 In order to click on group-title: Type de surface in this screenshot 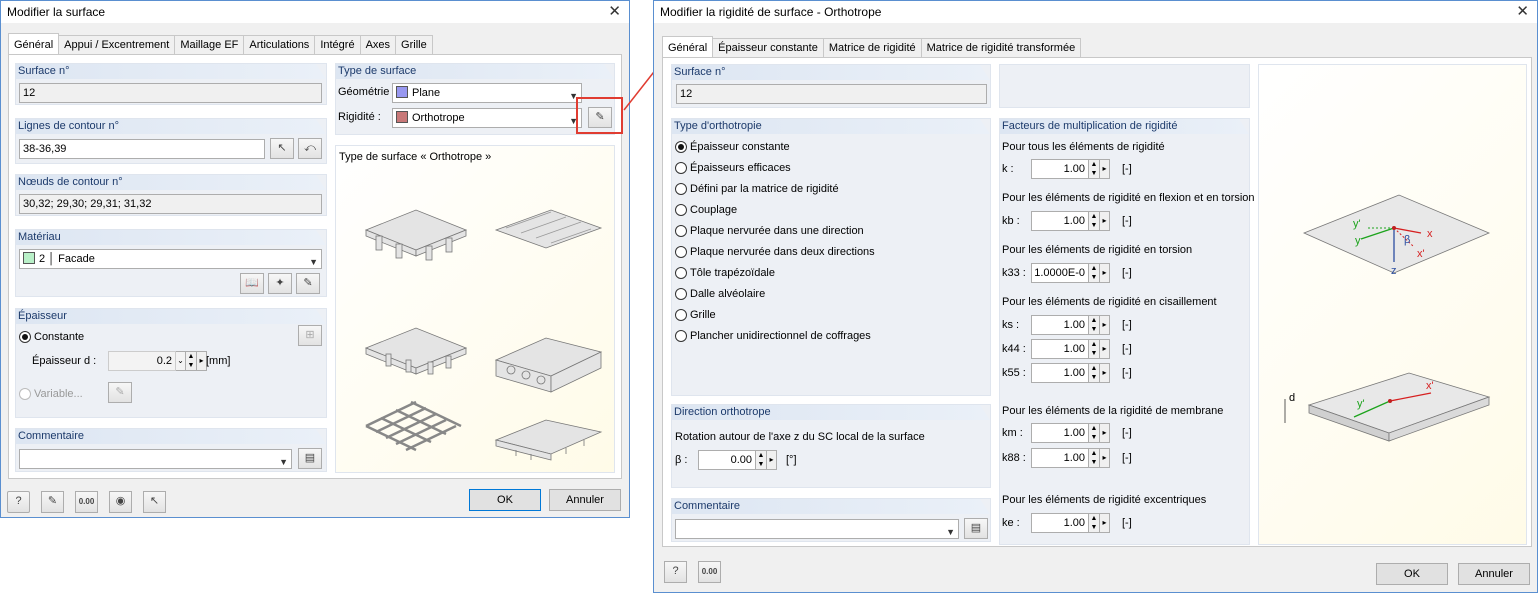, I will do `click(475, 71)`.